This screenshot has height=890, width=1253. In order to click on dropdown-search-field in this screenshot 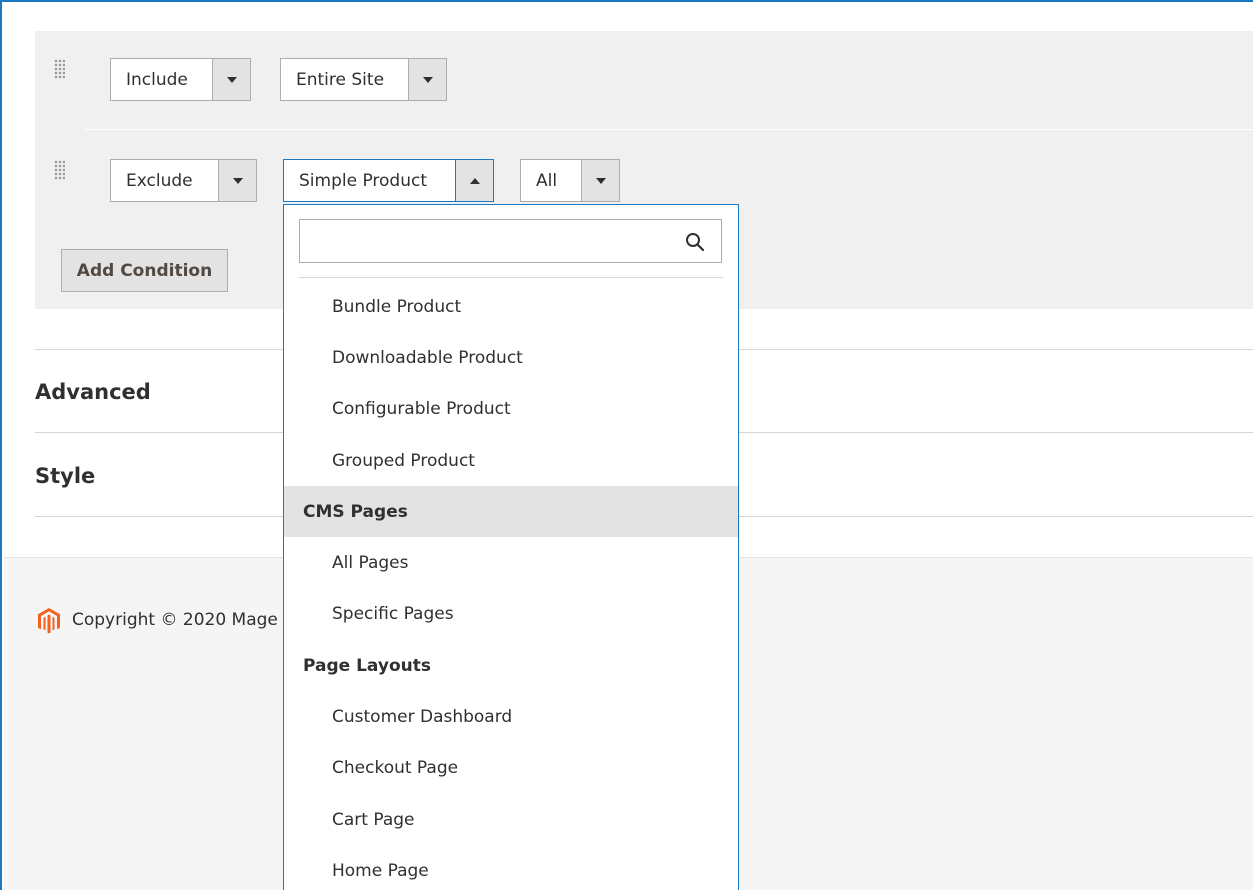, I will do `click(510, 241)`.